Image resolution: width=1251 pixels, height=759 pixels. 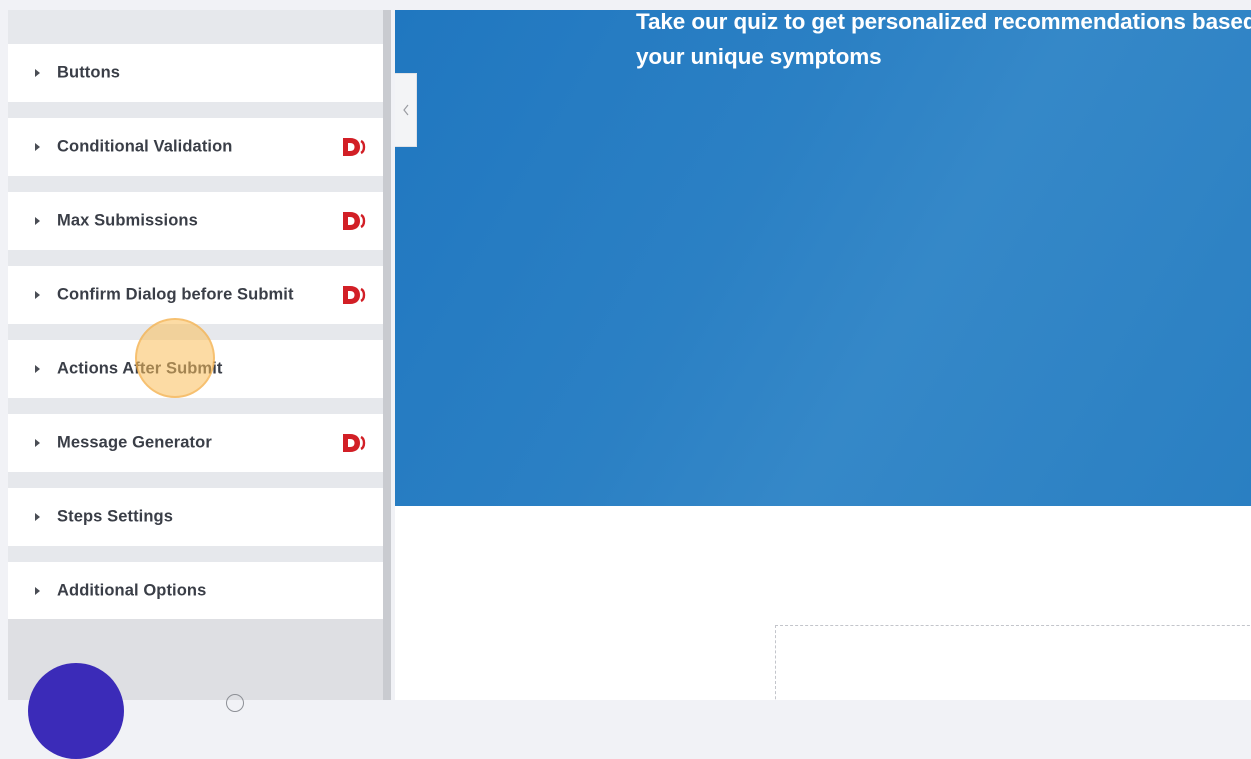 What do you see at coordinates (127, 220) in the screenshot?
I see `section-label: Max Submissions` at bounding box center [127, 220].